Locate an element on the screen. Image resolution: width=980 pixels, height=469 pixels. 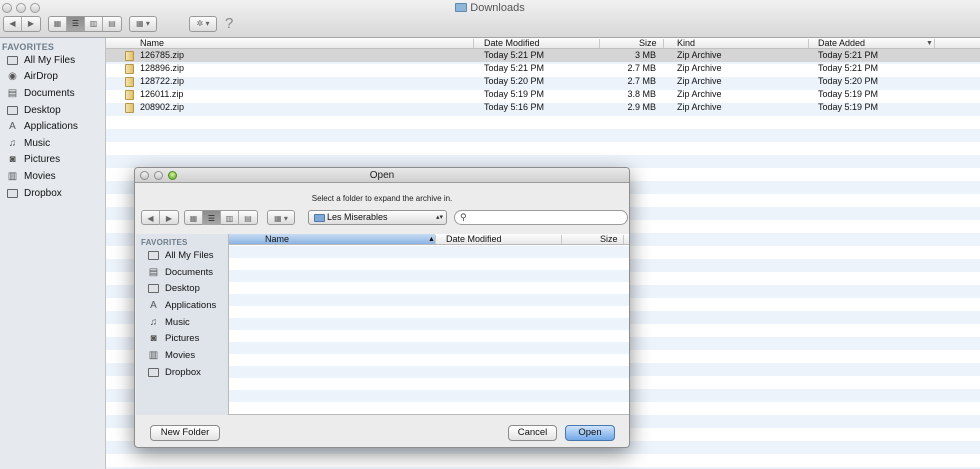
file-size: 2.7 MB is located at coordinates (641, 68).